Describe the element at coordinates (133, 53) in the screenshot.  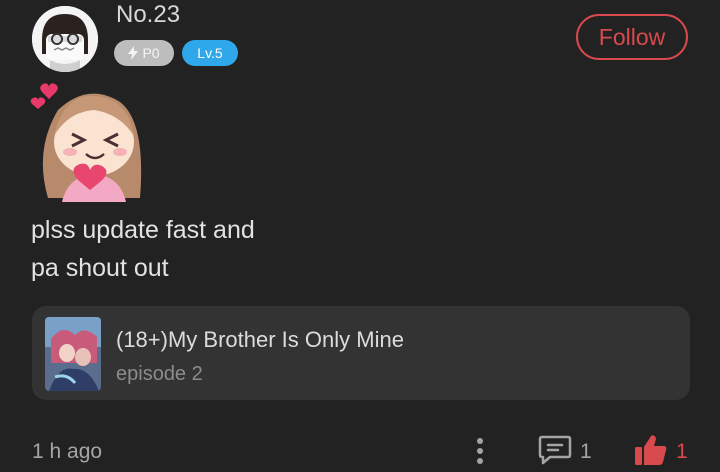
I see `lightning-icon` at that location.